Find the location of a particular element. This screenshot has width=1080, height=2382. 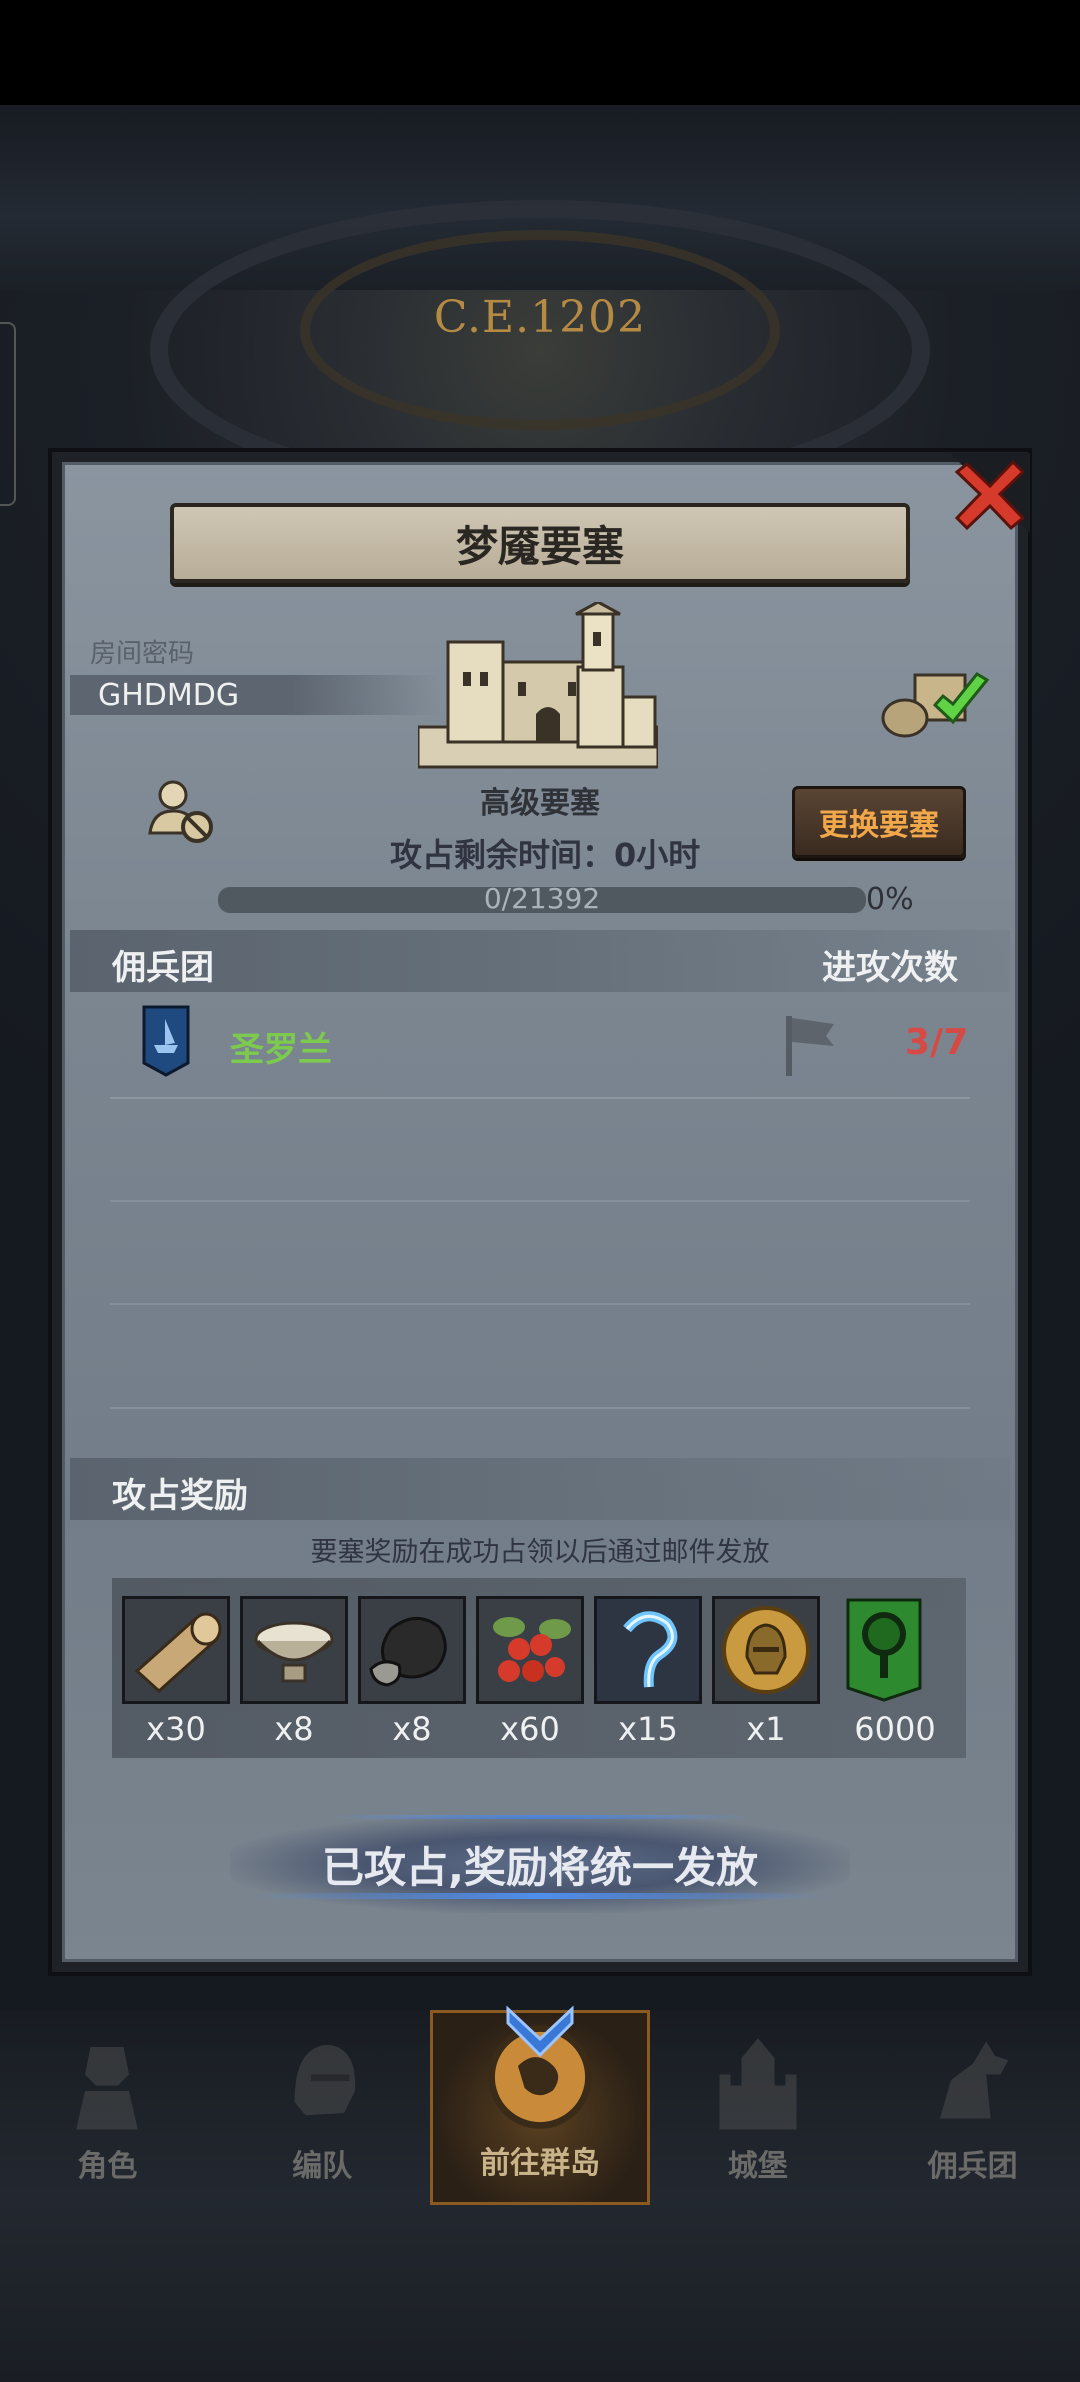

nav-label: 佣兵团 is located at coordinates (972, 2166).